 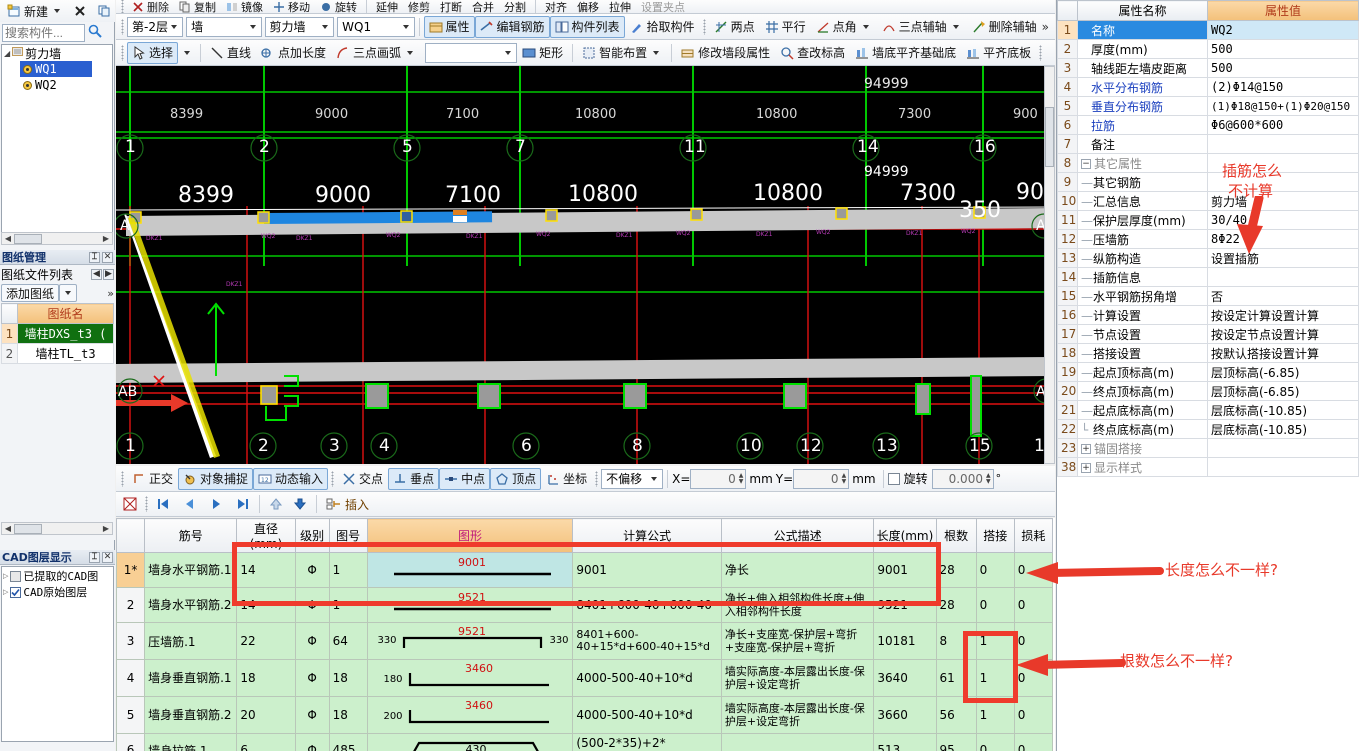 What do you see at coordinates (620, 7) in the screenshot?
I see `tb-stretch: 拉伸` at bounding box center [620, 7].